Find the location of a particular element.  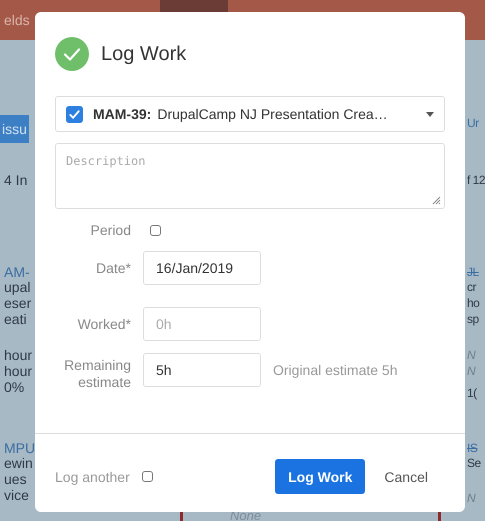

field-label: Remaining estimate is located at coordinates (97, 374).